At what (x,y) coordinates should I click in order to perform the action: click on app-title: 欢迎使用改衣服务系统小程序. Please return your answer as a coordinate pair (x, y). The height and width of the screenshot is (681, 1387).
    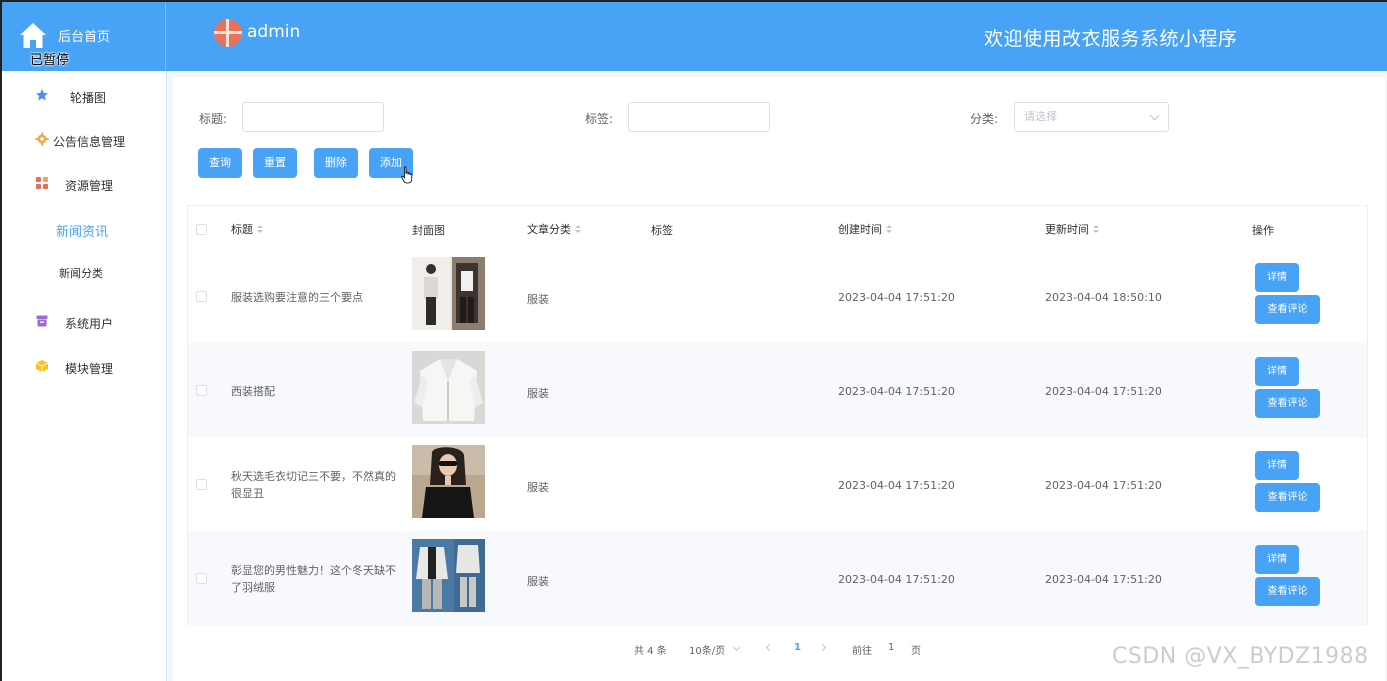
    Looking at the image, I should click on (1111, 39).